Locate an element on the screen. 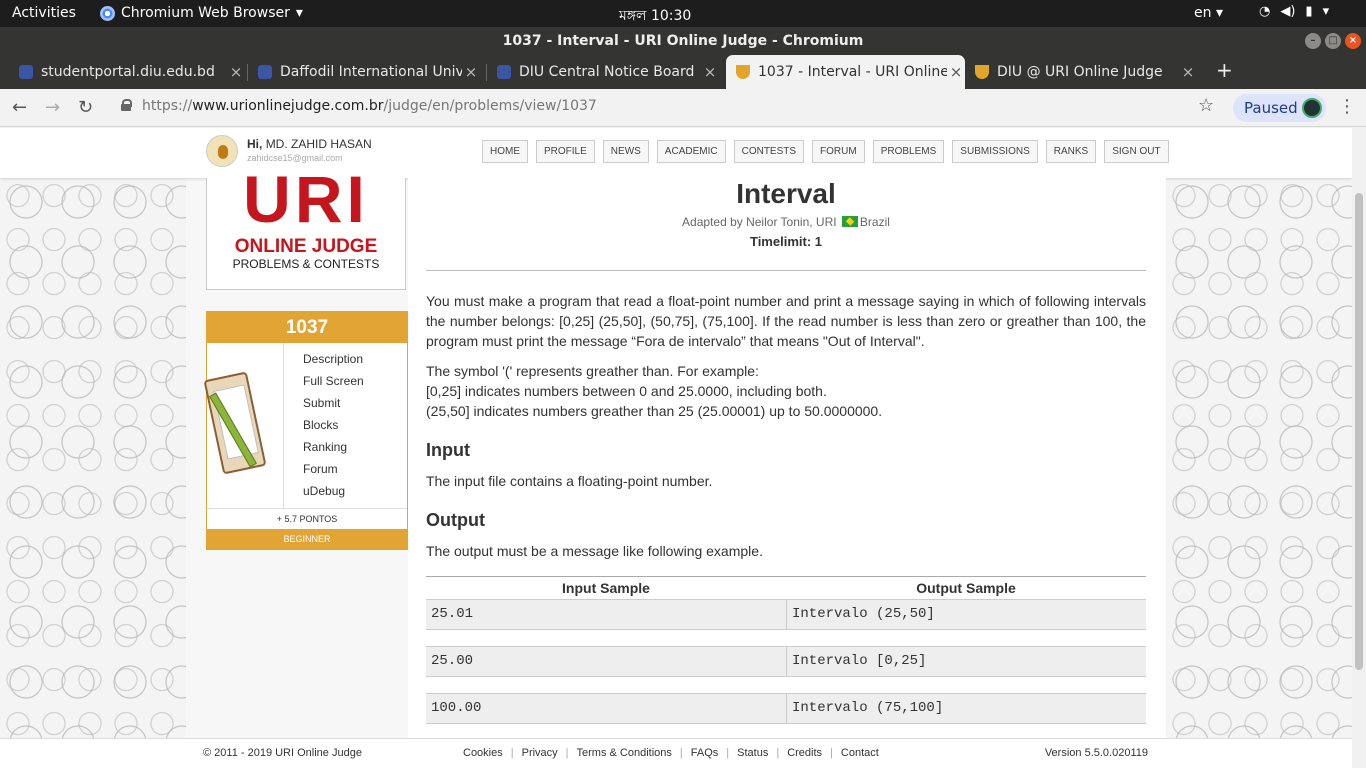 The image size is (1366, 768). tab-separator is located at coordinates (247, 72).